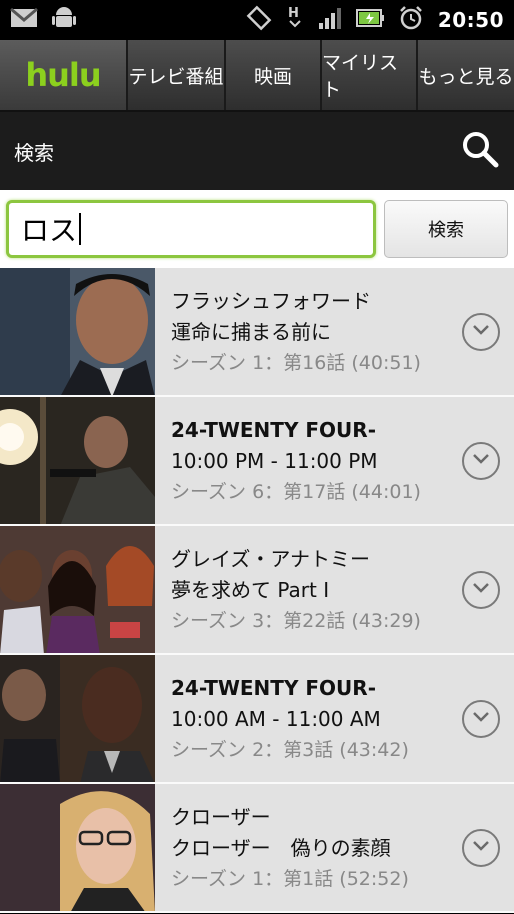  I want to click on search-bar: ロス 検索, so click(257, 229).